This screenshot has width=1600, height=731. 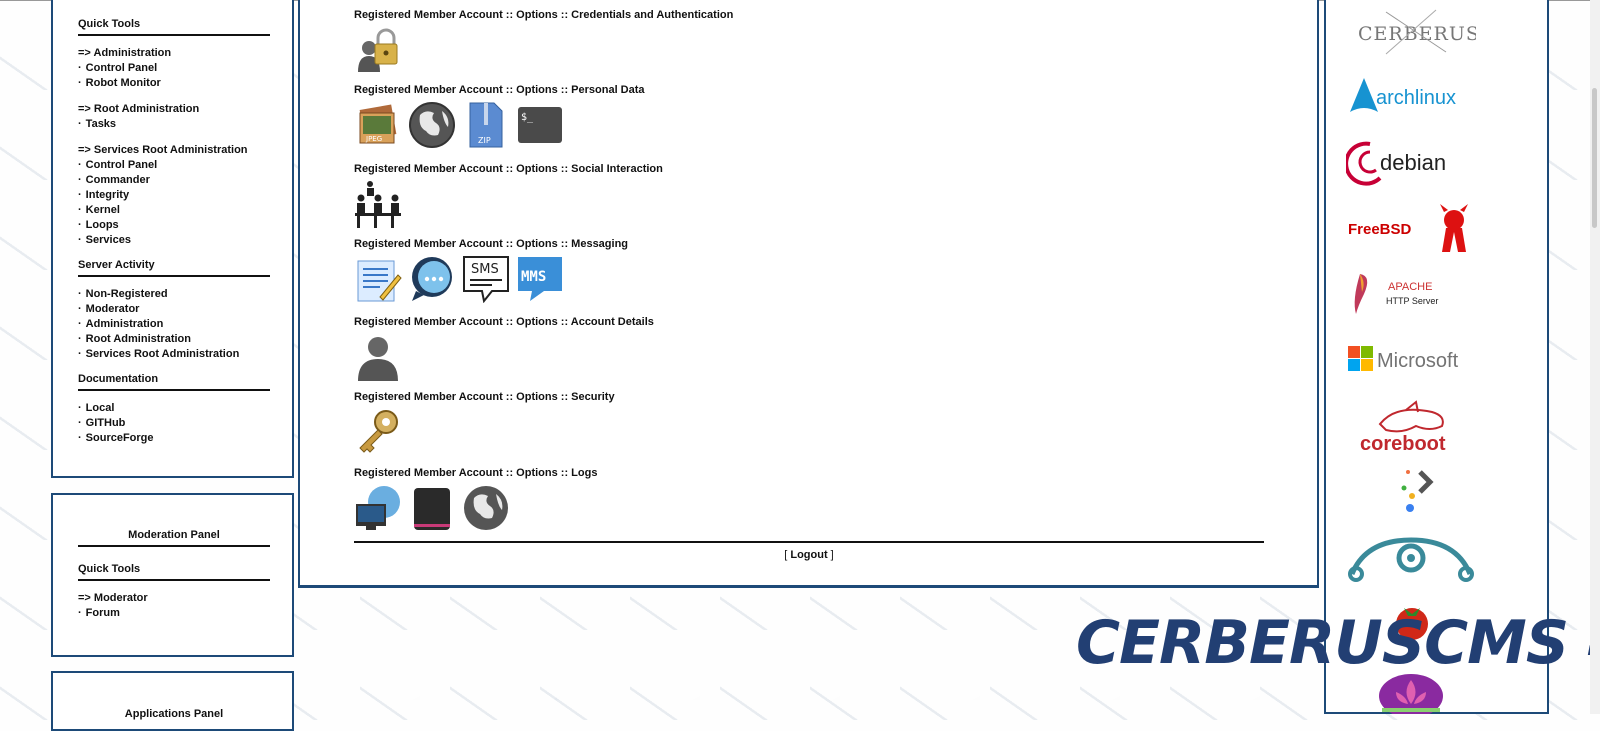 What do you see at coordinates (432, 279) in the screenshot?
I see `chat-bubble-icon` at bounding box center [432, 279].